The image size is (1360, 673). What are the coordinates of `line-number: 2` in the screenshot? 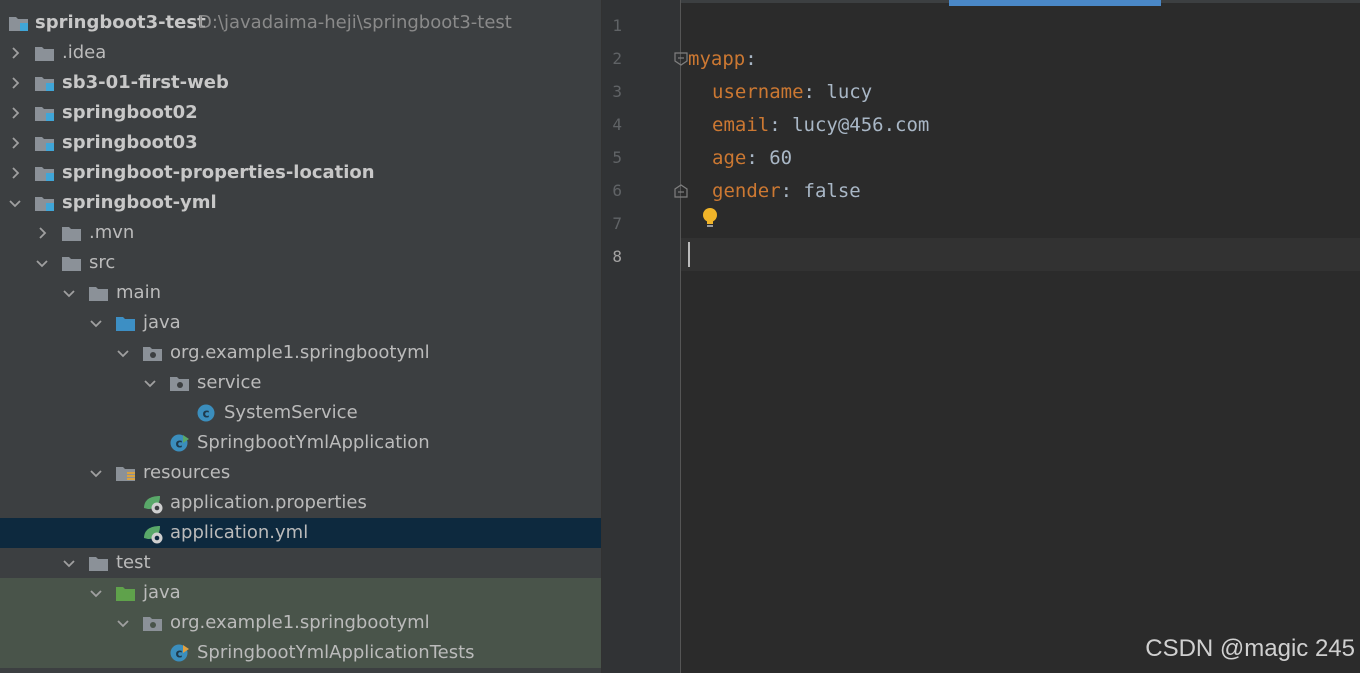 It's located at (617, 58).